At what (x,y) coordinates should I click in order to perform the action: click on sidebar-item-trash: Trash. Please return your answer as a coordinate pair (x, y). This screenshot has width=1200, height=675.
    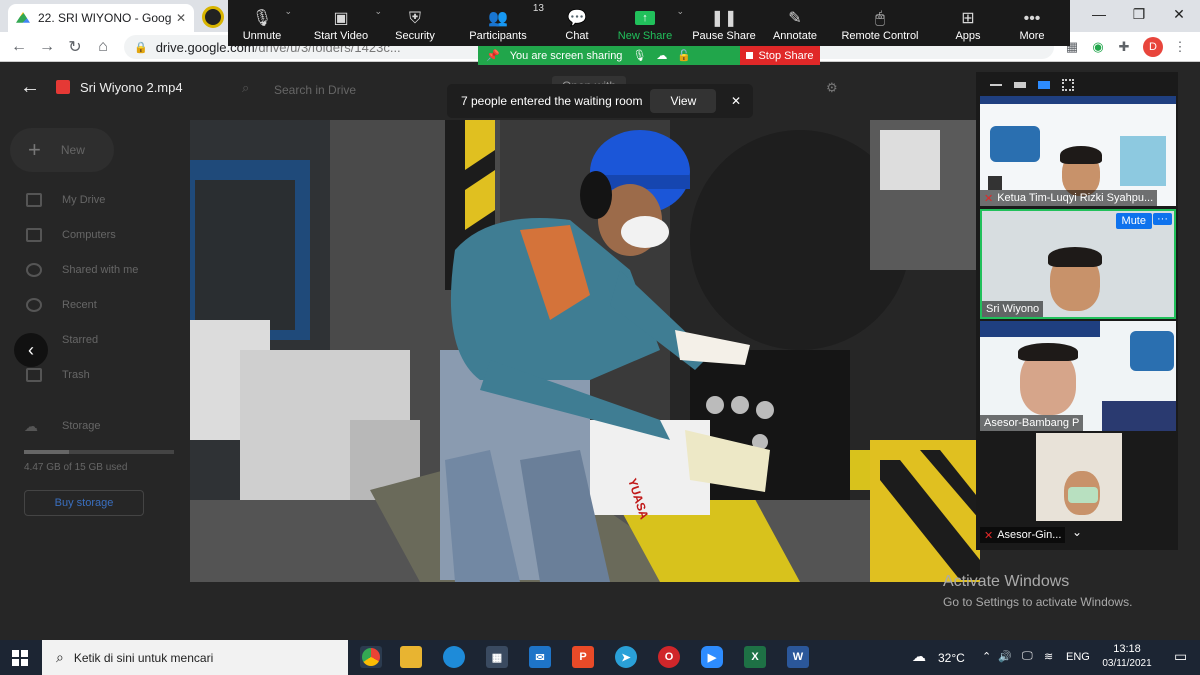
    Looking at the image, I should click on (76, 375).